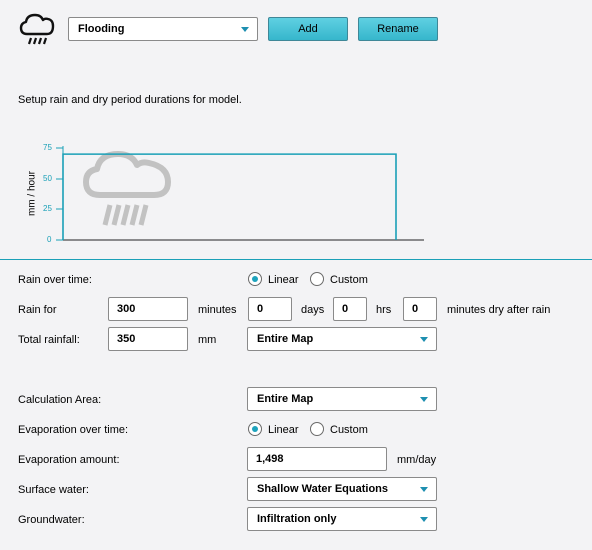 Image resolution: width=592 pixels, height=550 pixels. Describe the element at coordinates (37, 310) in the screenshot. I see `rain-for-label: Rain for` at that location.